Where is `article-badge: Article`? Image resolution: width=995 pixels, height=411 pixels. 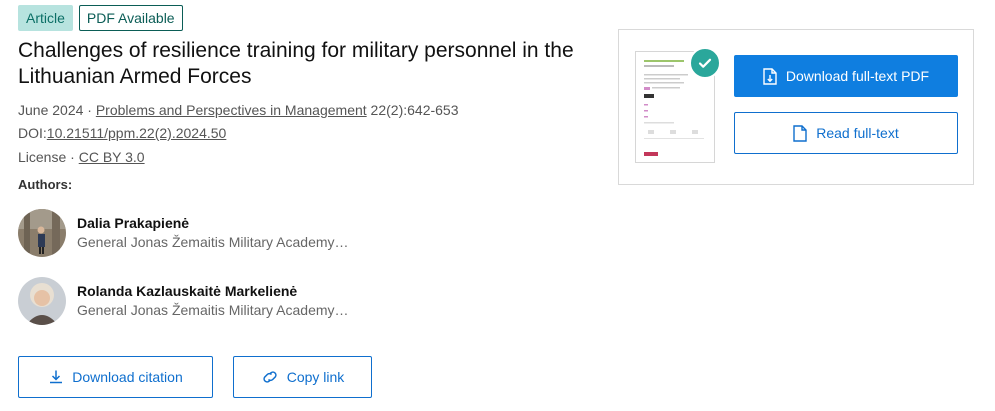
article-badge: Article is located at coordinates (45, 18).